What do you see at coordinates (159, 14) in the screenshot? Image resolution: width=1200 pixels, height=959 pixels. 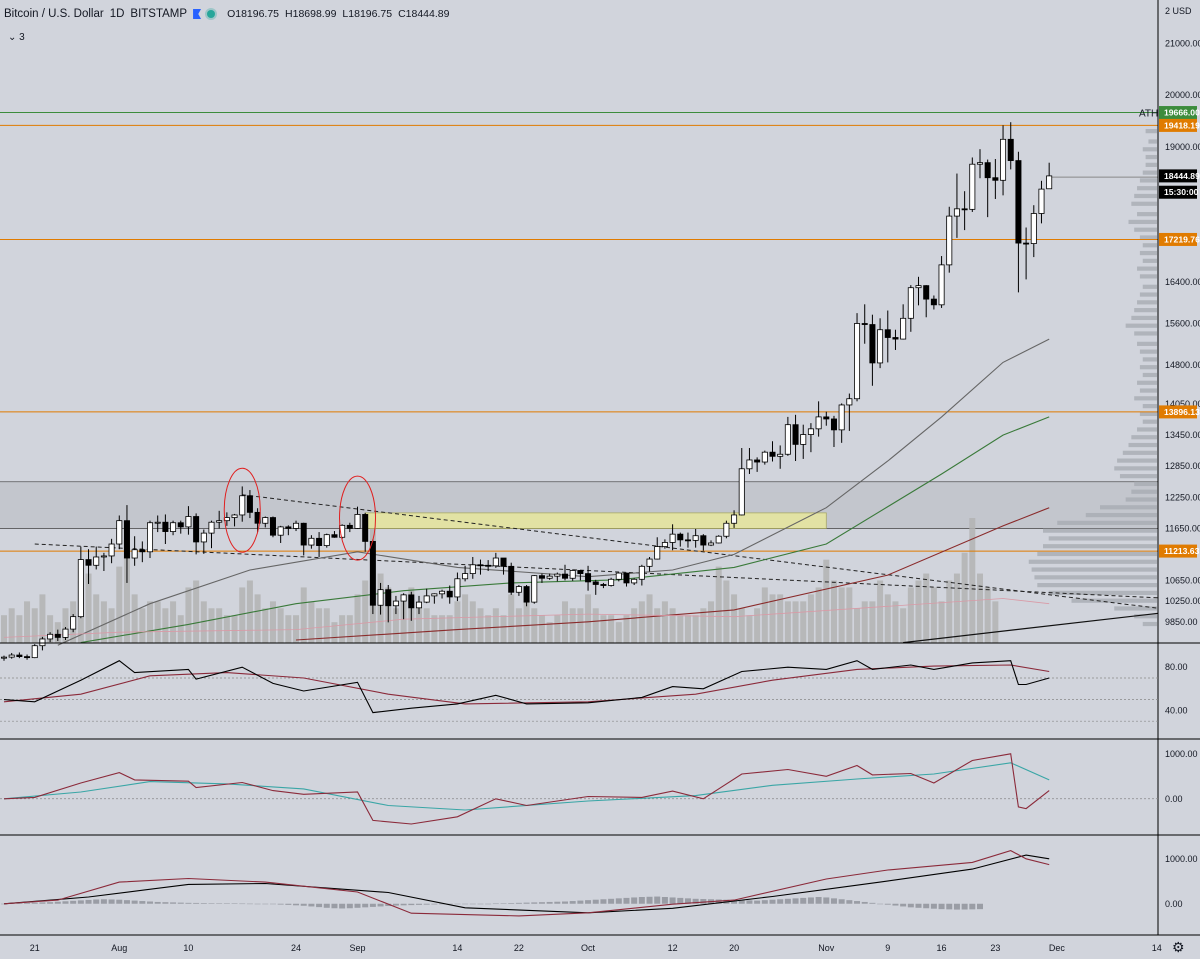 I see `exchange-label: BITSTAMP` at bounding box center [159, 14].